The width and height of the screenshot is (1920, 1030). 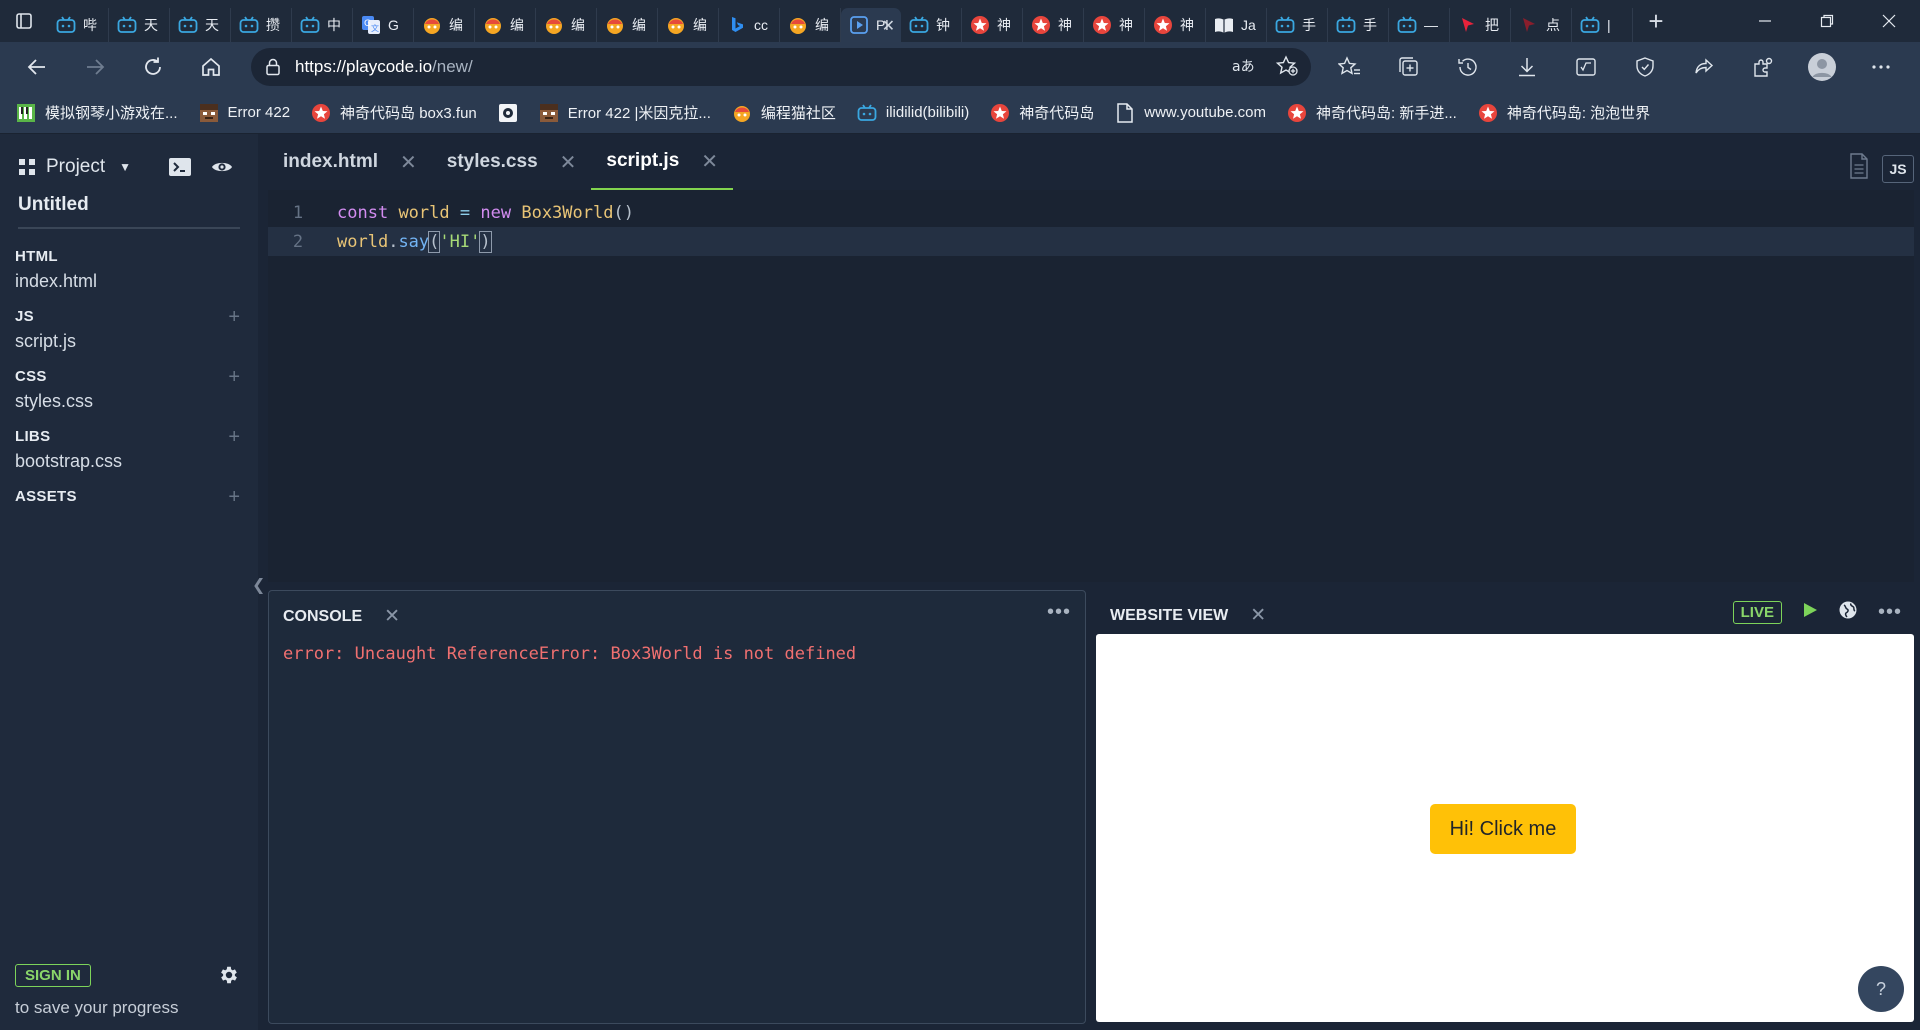 What do you see at coordinates (211, 67) in the screenshot?
I see `home-button` at bounding box center [211, 67].